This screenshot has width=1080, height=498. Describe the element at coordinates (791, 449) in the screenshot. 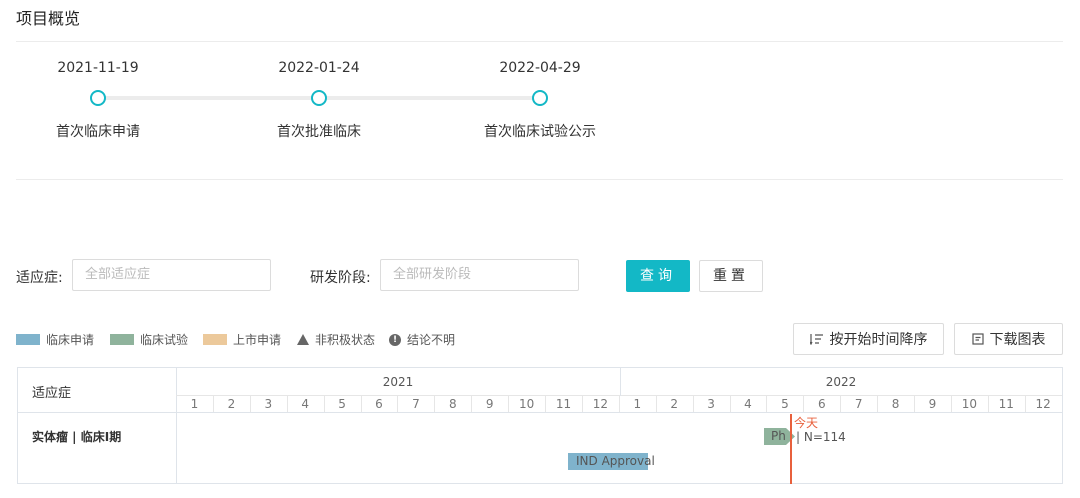

I see `today-line` at that location.